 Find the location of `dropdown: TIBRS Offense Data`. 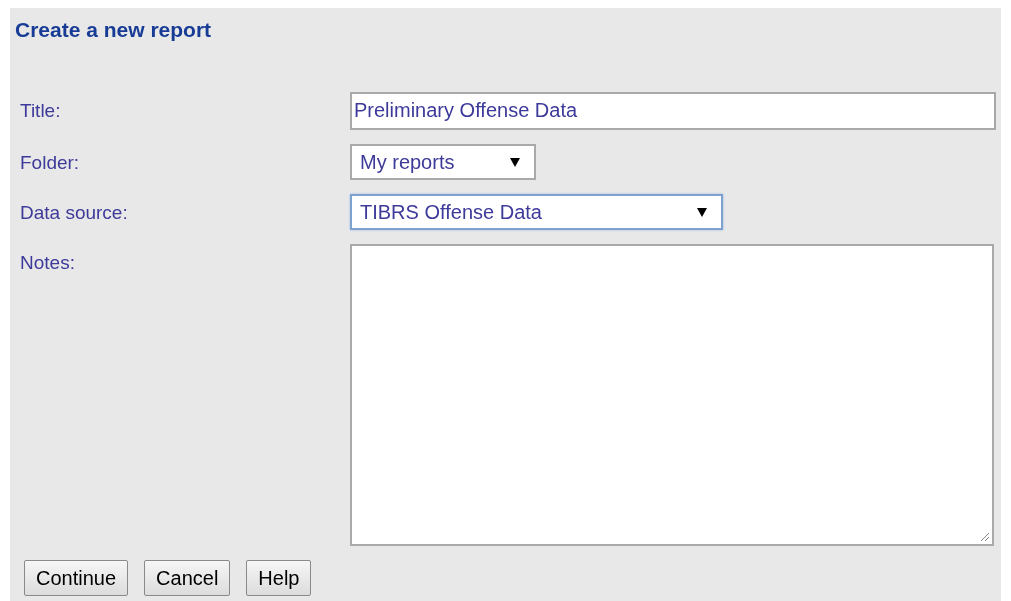

dropdown: TIBRS Offense Data is located at coordinates (536, 211).